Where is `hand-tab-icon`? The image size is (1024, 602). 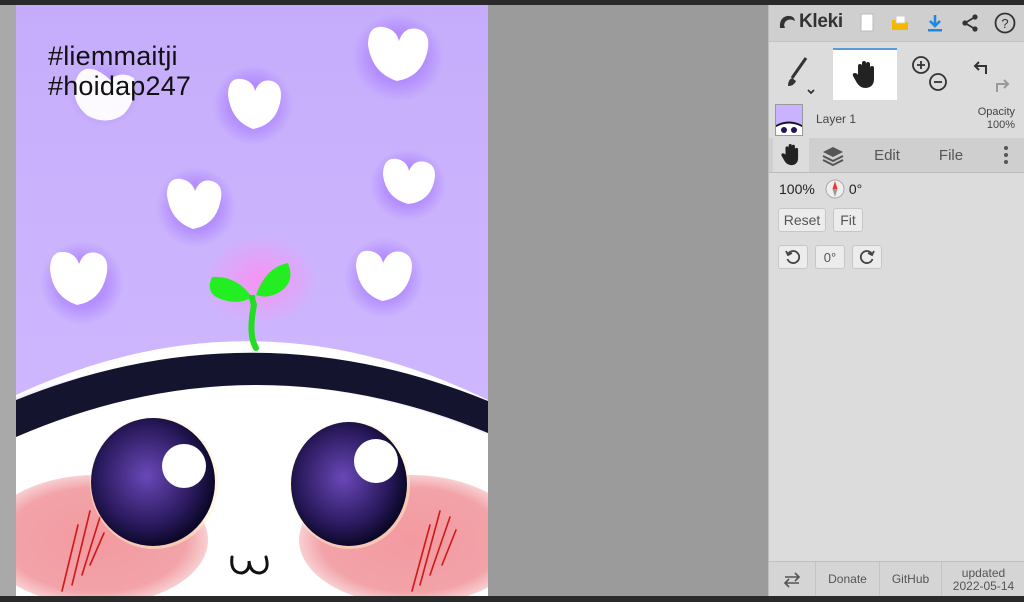
hand-tab-icon is located at coordinates (790, 155).